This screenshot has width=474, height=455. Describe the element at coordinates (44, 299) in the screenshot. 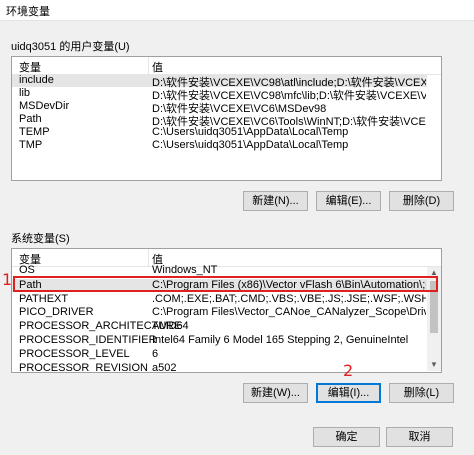

I see `var-name: PATHEXT` at that location.